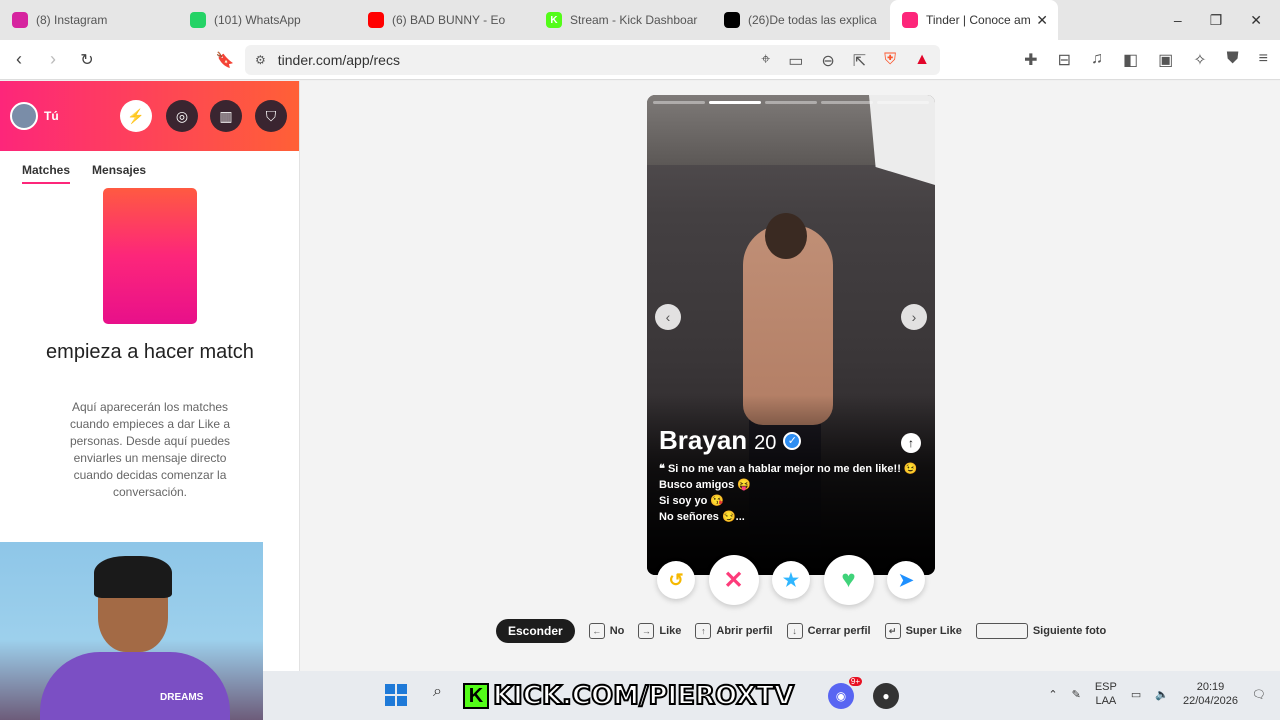 Image resolution: width=1280 pixels, height=720 pixels. What do you see at coordinates (676, 580) in the screenshot?
I see `rewind-button: ↺` at bounding box center [676, 580].